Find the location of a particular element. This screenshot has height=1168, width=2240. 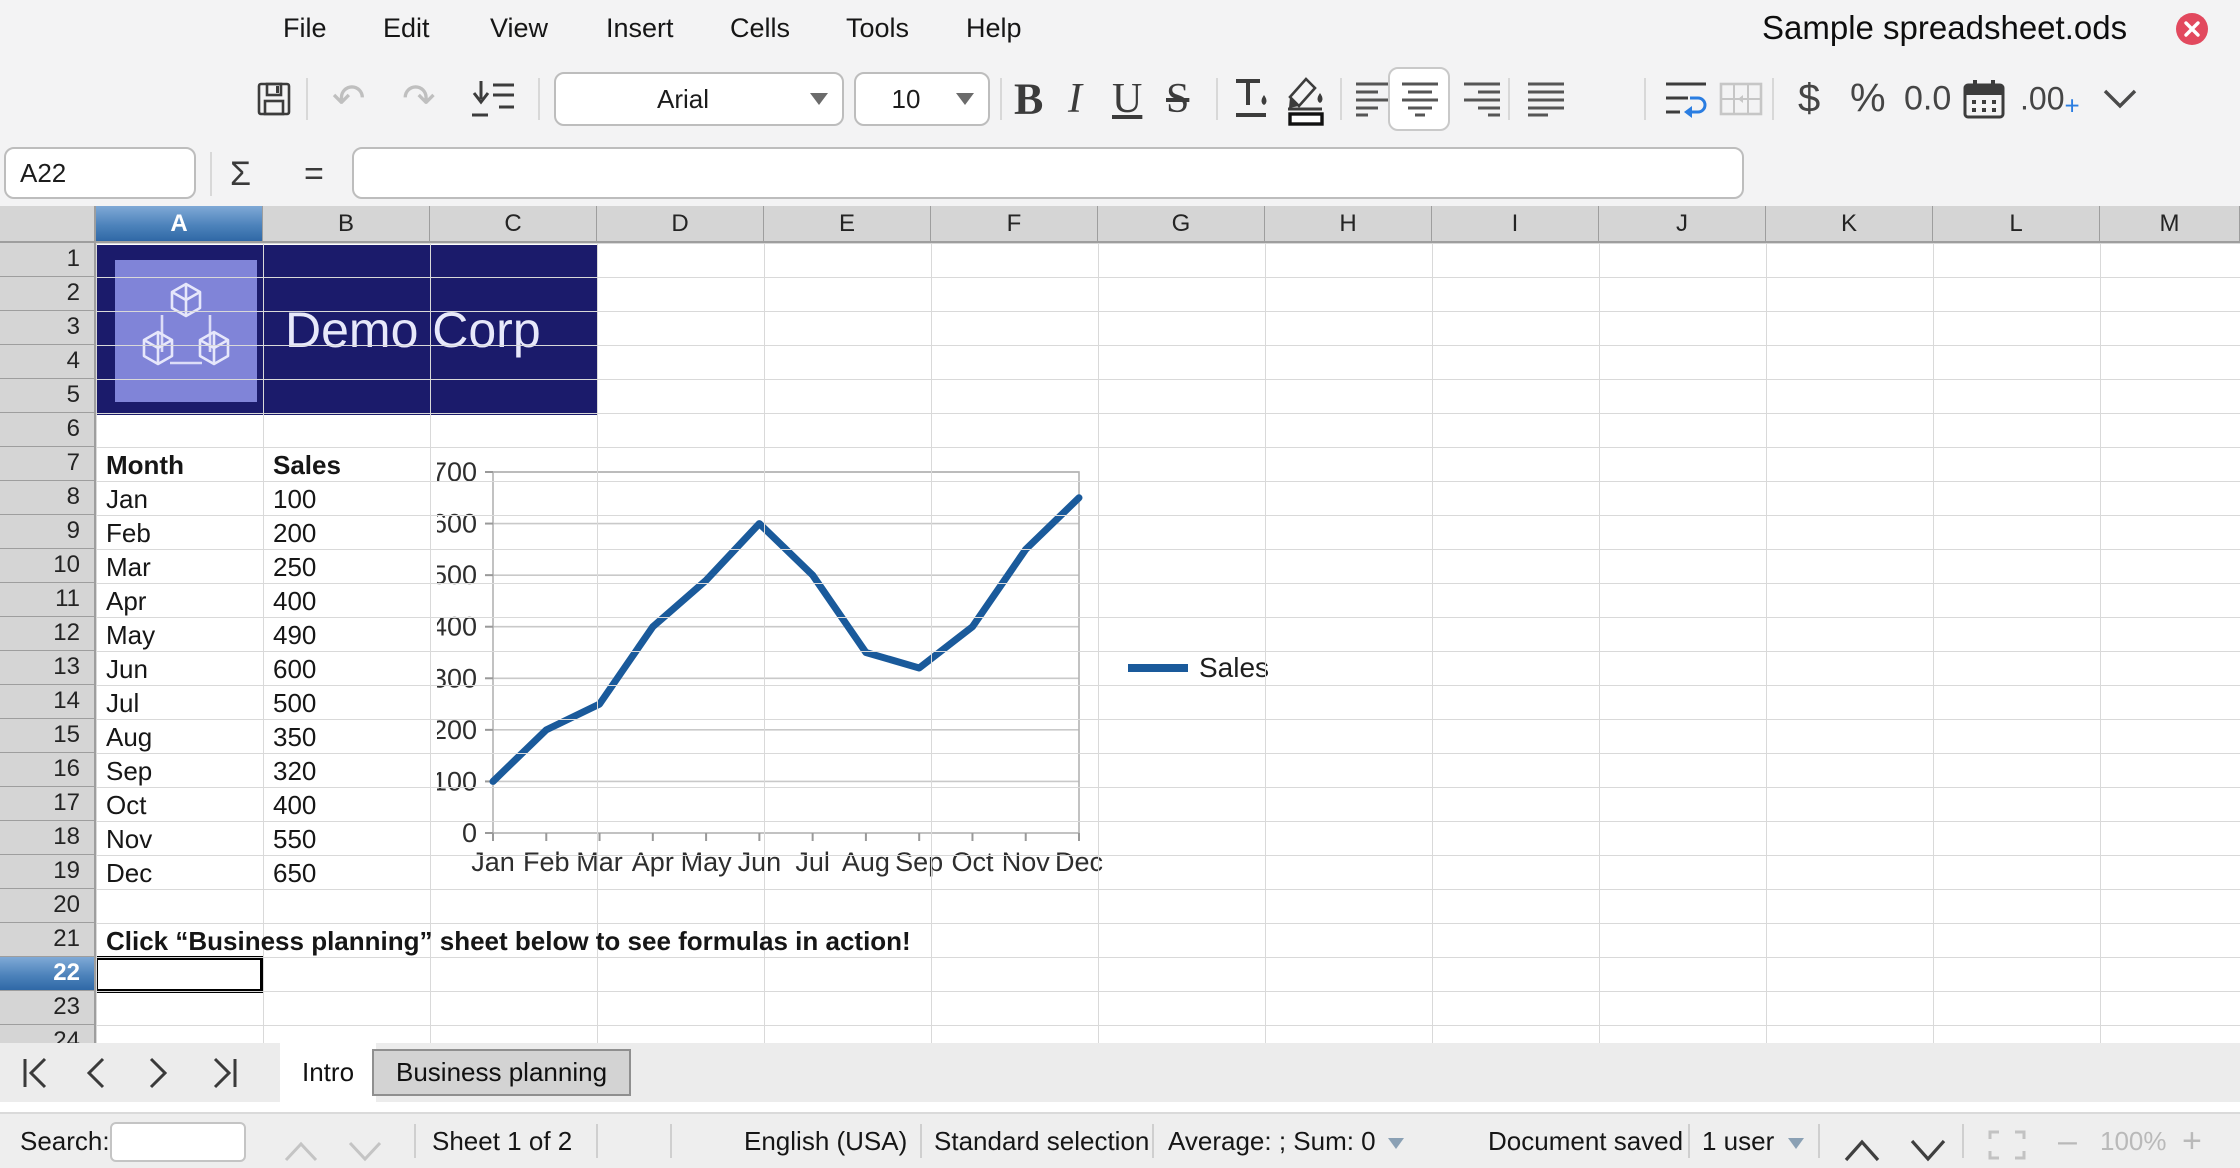

column-header-K: K is located at coordinates (1849, 224).